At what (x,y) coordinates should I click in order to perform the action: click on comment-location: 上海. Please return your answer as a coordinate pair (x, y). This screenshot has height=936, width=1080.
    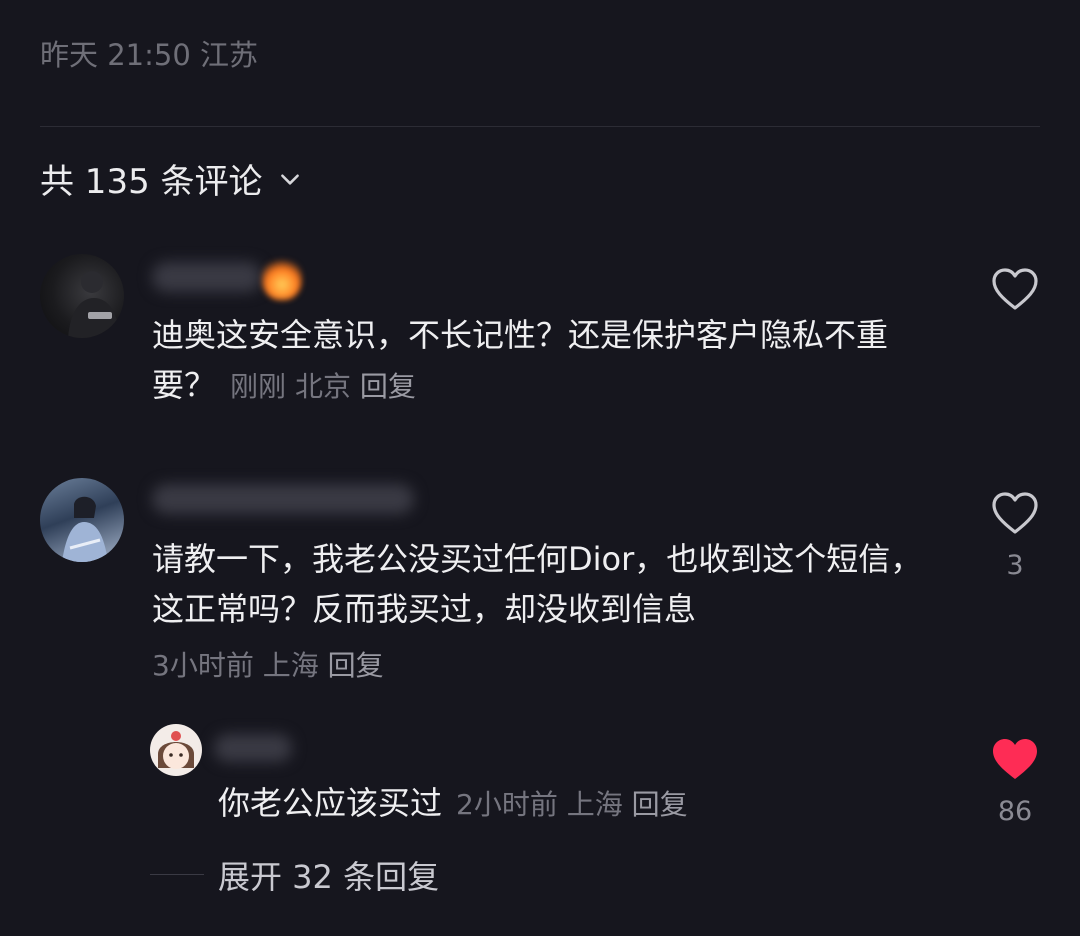
    Looking at the image, I should click on (290, 665).